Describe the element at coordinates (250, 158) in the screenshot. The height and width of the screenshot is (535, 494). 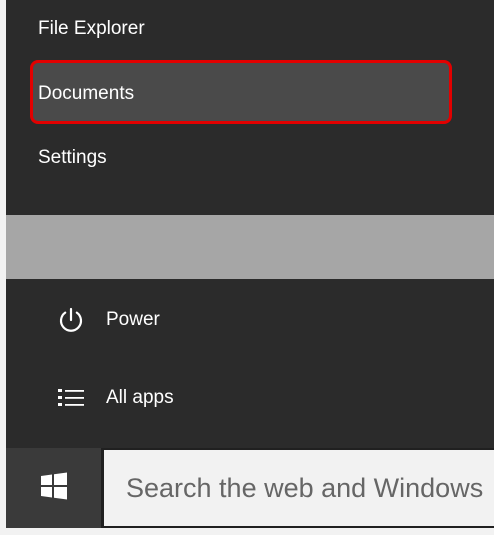
I see `start-menu-item-settings: Settings` at that location.